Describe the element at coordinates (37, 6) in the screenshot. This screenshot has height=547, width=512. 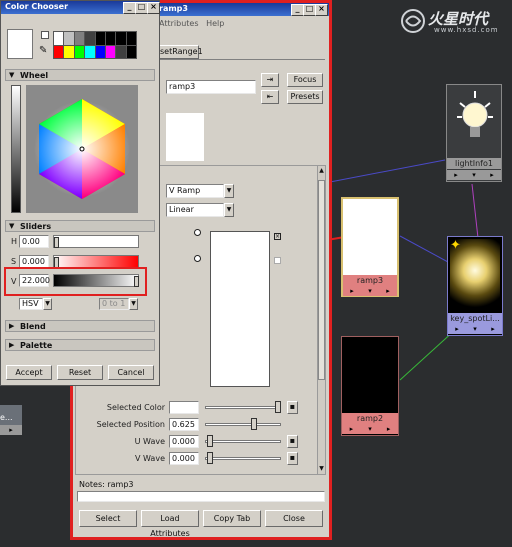
I see `window-title: Color Chooser` at that location.